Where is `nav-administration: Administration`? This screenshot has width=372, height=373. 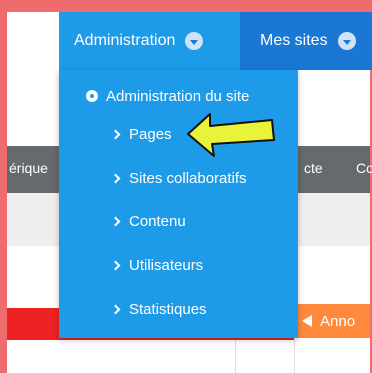
nav-administration: Administration is located at coordinates (149, 41).